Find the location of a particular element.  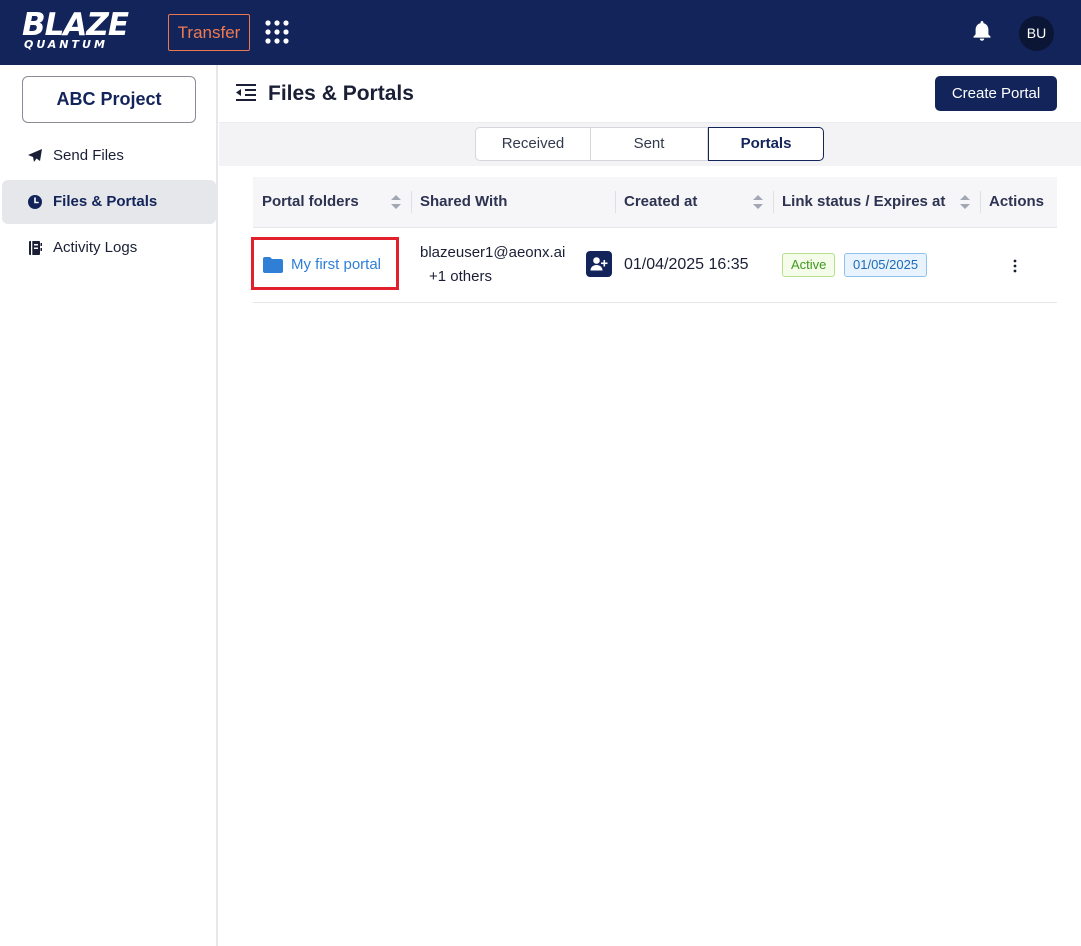

column-header-link-status: Link status / Expires at is located at coordinates (876, 202).